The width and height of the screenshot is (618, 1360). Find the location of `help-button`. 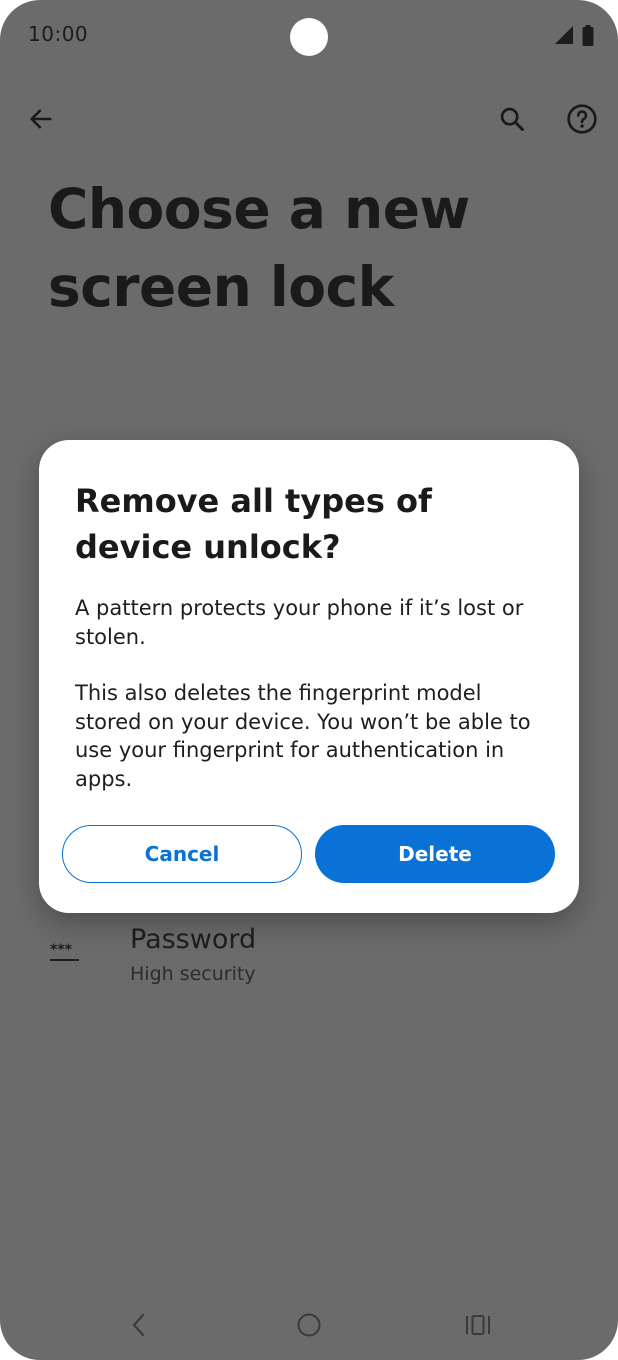

help-button is located at coordinates (582, 119).